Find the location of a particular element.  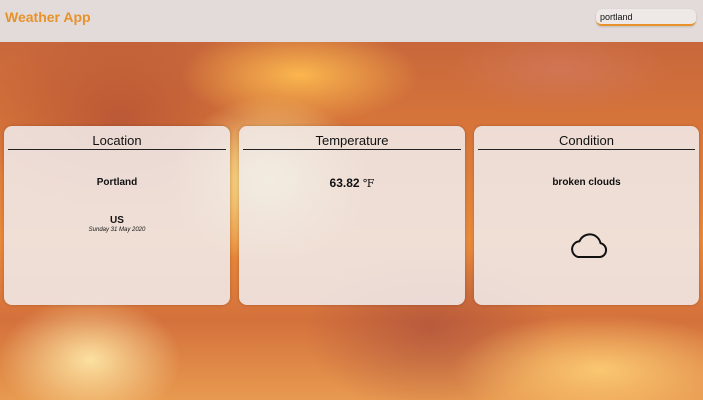

date-label: Sunday 31 May 2020 is located at coordinates (117, 230).